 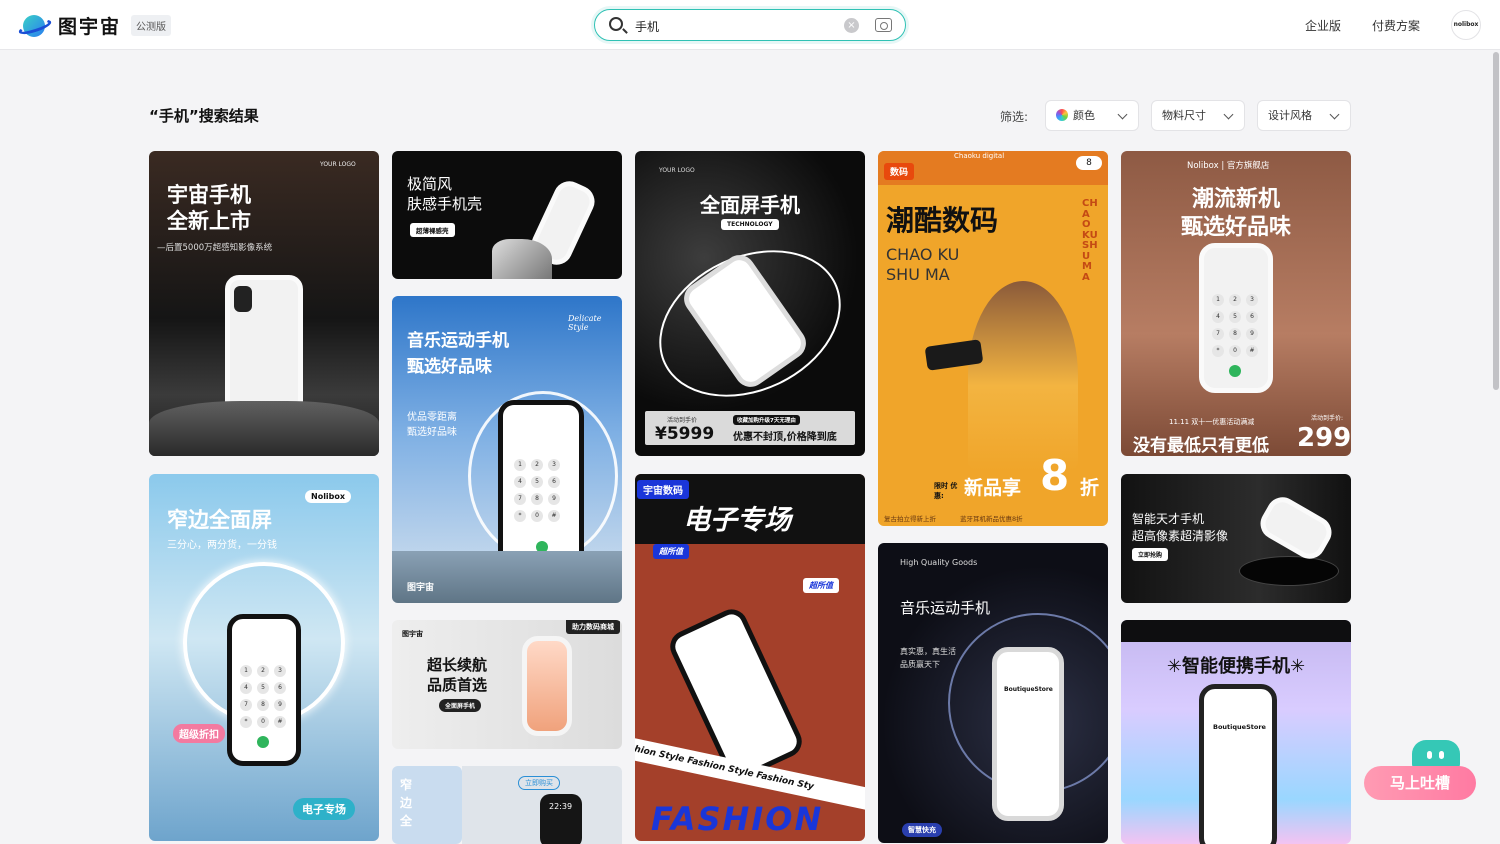 What do you see at coordinates (750, 428) in the screenshot?
I see `price-panel: 活动到手价 ¥5999 收藏加购升级7天无理由 优惠不封顶,价格降到底` at bounding box center [750, 428].